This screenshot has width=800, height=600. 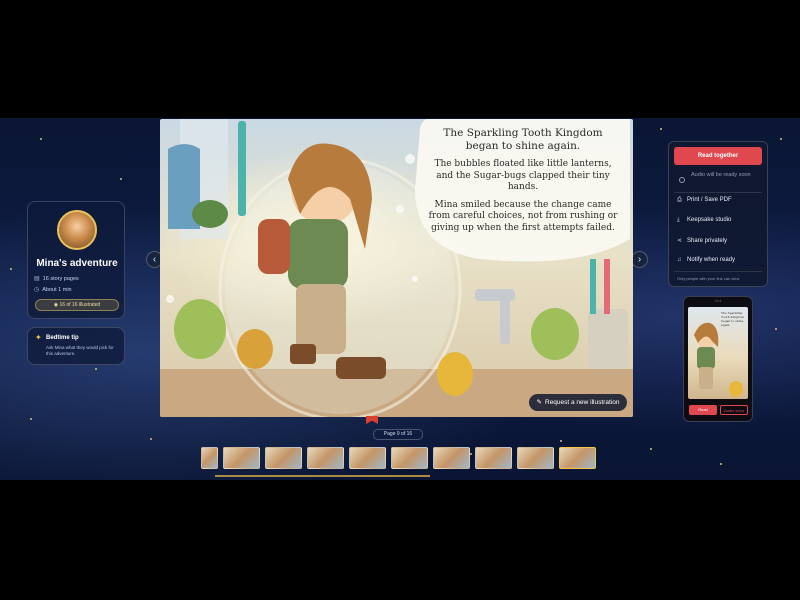 What do you see at coordinates (678, 220) in the screenshot?
I see `keepsake-icon: ⤓` at bounding box center [678, 220].